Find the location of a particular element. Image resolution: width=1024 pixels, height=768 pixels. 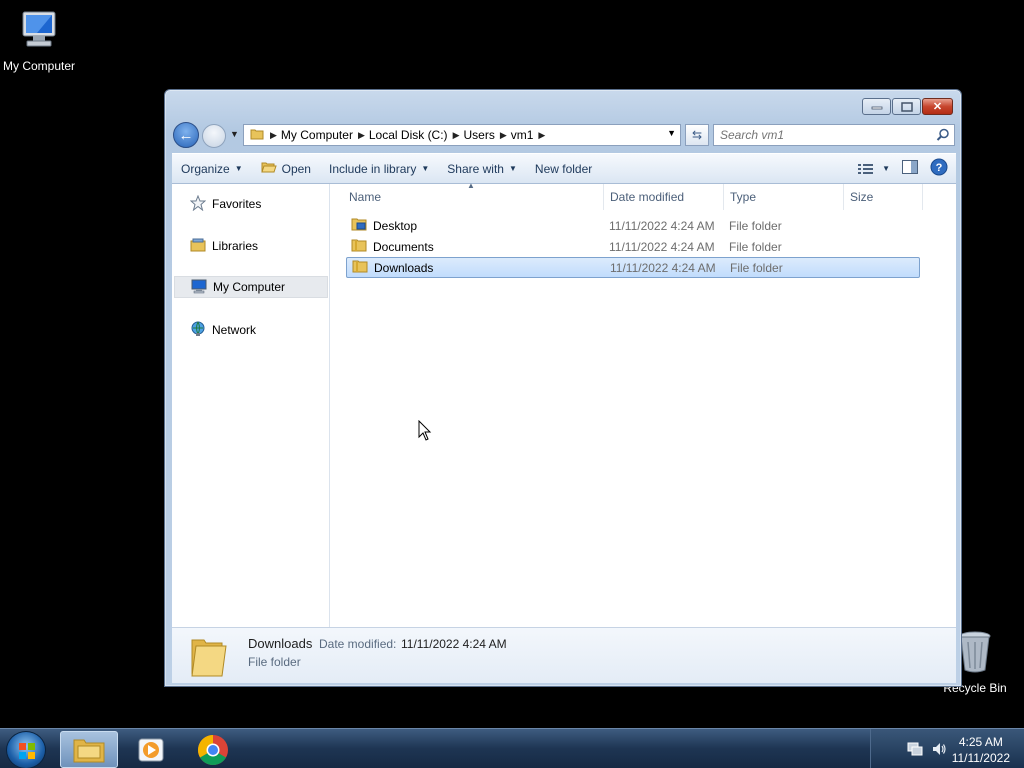

nav-item-my-computer: My Computer is located at coordinates (251, 287).